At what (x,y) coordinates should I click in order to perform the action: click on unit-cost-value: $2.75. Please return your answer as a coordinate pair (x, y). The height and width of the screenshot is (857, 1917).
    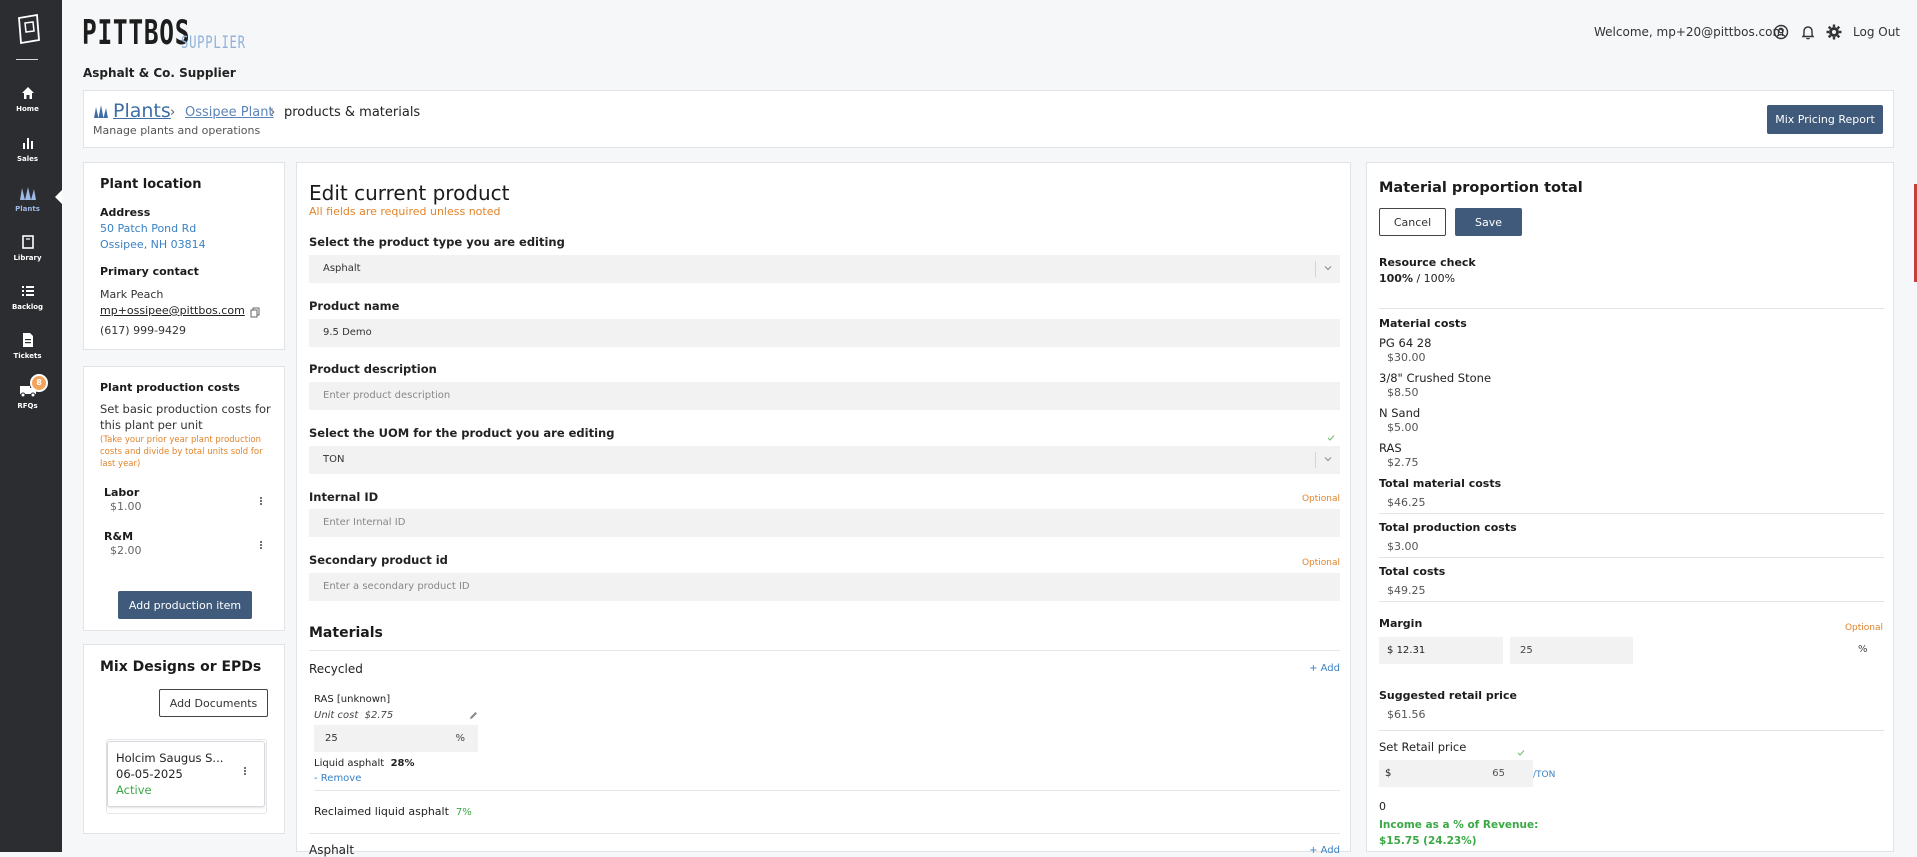
    Looking at the image, I should click on (379, 715).